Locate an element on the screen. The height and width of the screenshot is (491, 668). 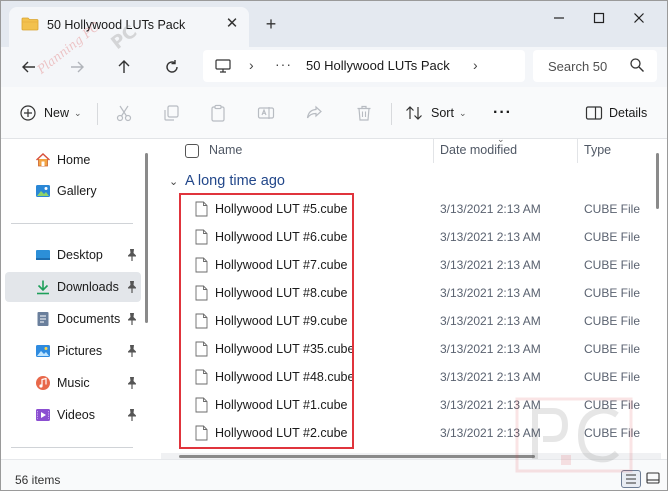
sort-button: Sort ⌄ is located at coordinates (435, 113).